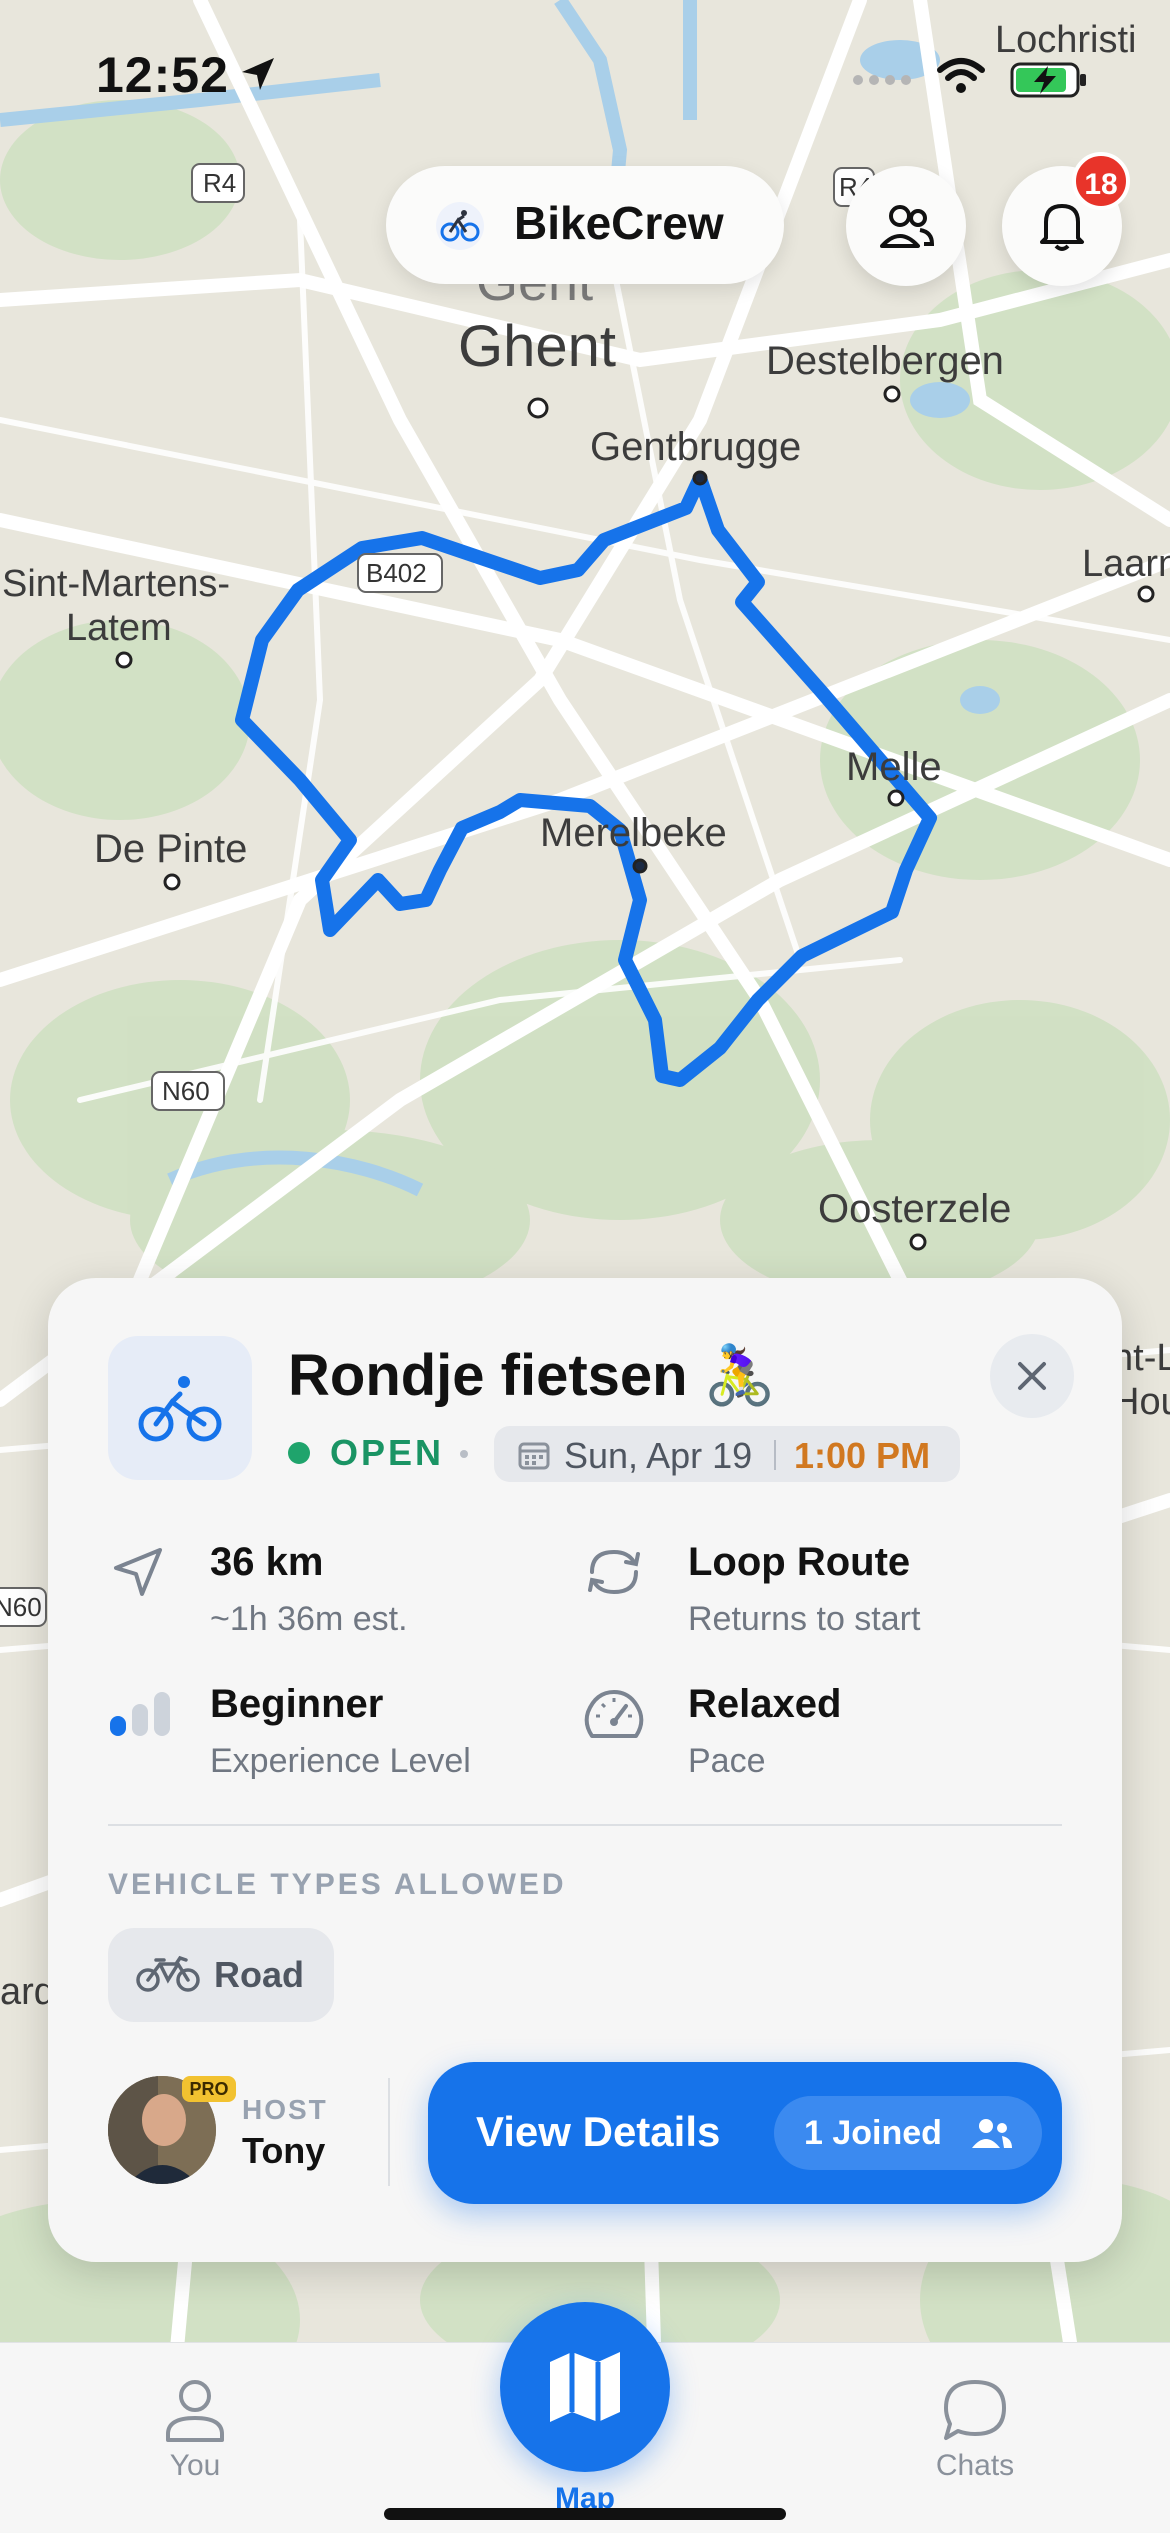 The height and width of the screenshot is (2533, 1170). Describe the element at coordinates (633, 833) in the screenshot. I see `map-label-merelbeke: Merelbeke` at that location.